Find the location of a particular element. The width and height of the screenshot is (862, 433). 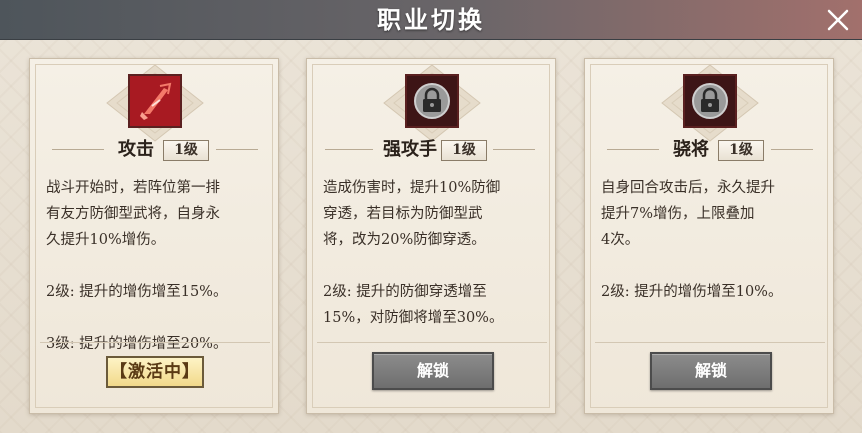

class-name: 攻击 is located at coordinates (136, 149).